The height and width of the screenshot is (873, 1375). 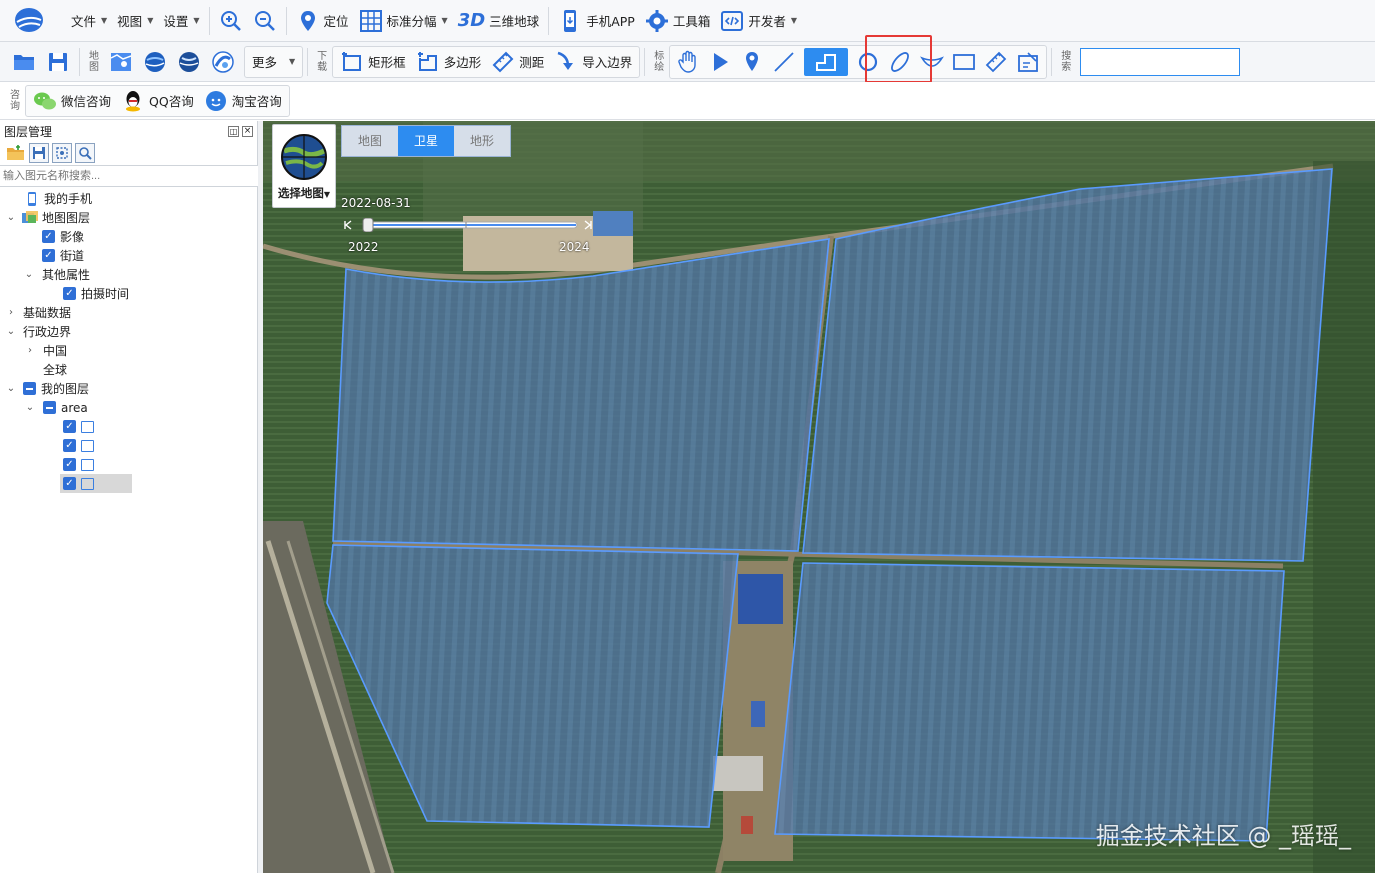 I want to click on basemap-selector: 选择地图▼, so click(x=304, y=166).